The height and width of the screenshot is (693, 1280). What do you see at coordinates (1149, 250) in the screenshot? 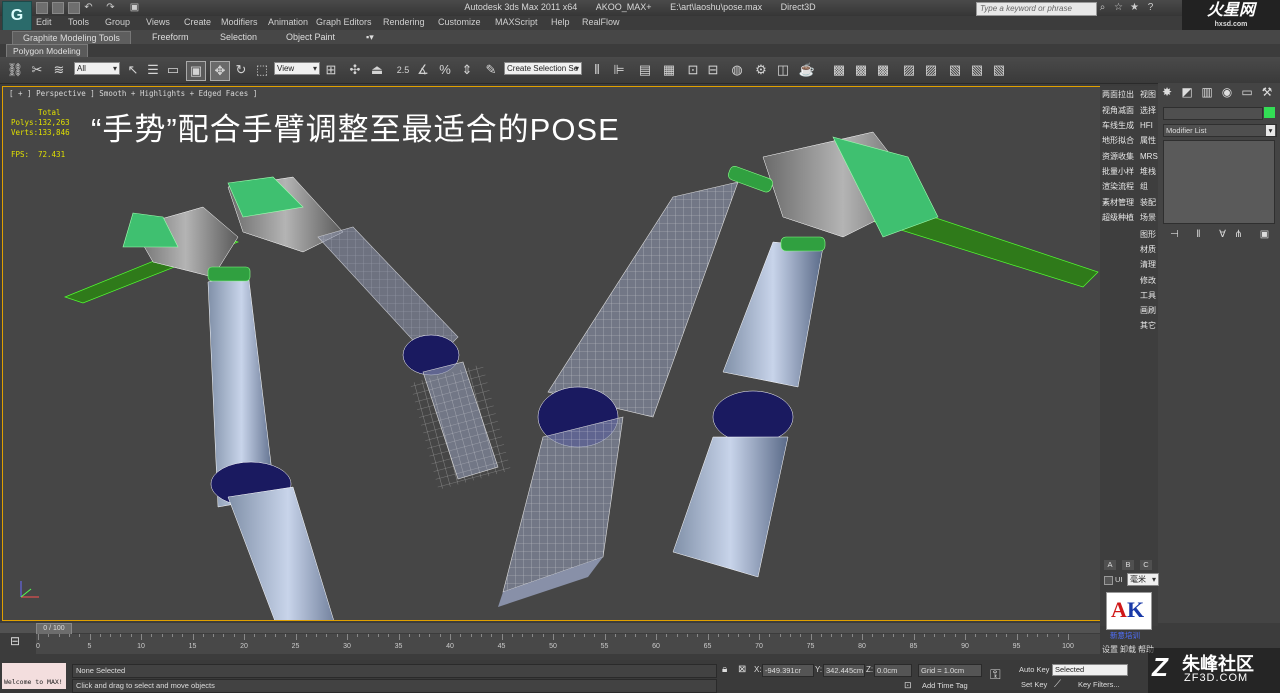
I see `plugin-right-11: 材质` at bounding box center [1149, 250].